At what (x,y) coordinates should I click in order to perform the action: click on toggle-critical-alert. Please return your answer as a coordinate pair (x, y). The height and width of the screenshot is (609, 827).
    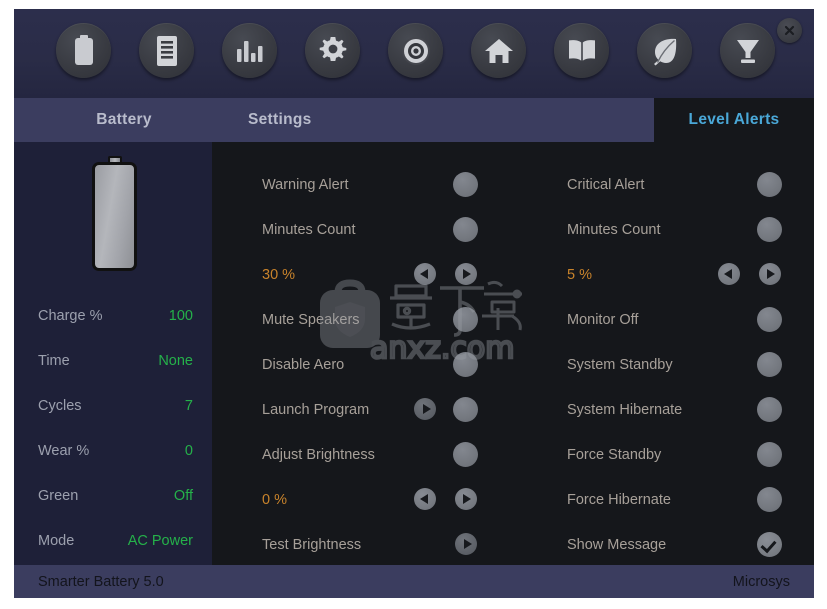
    Looking at the image, I should click on (769, 184).